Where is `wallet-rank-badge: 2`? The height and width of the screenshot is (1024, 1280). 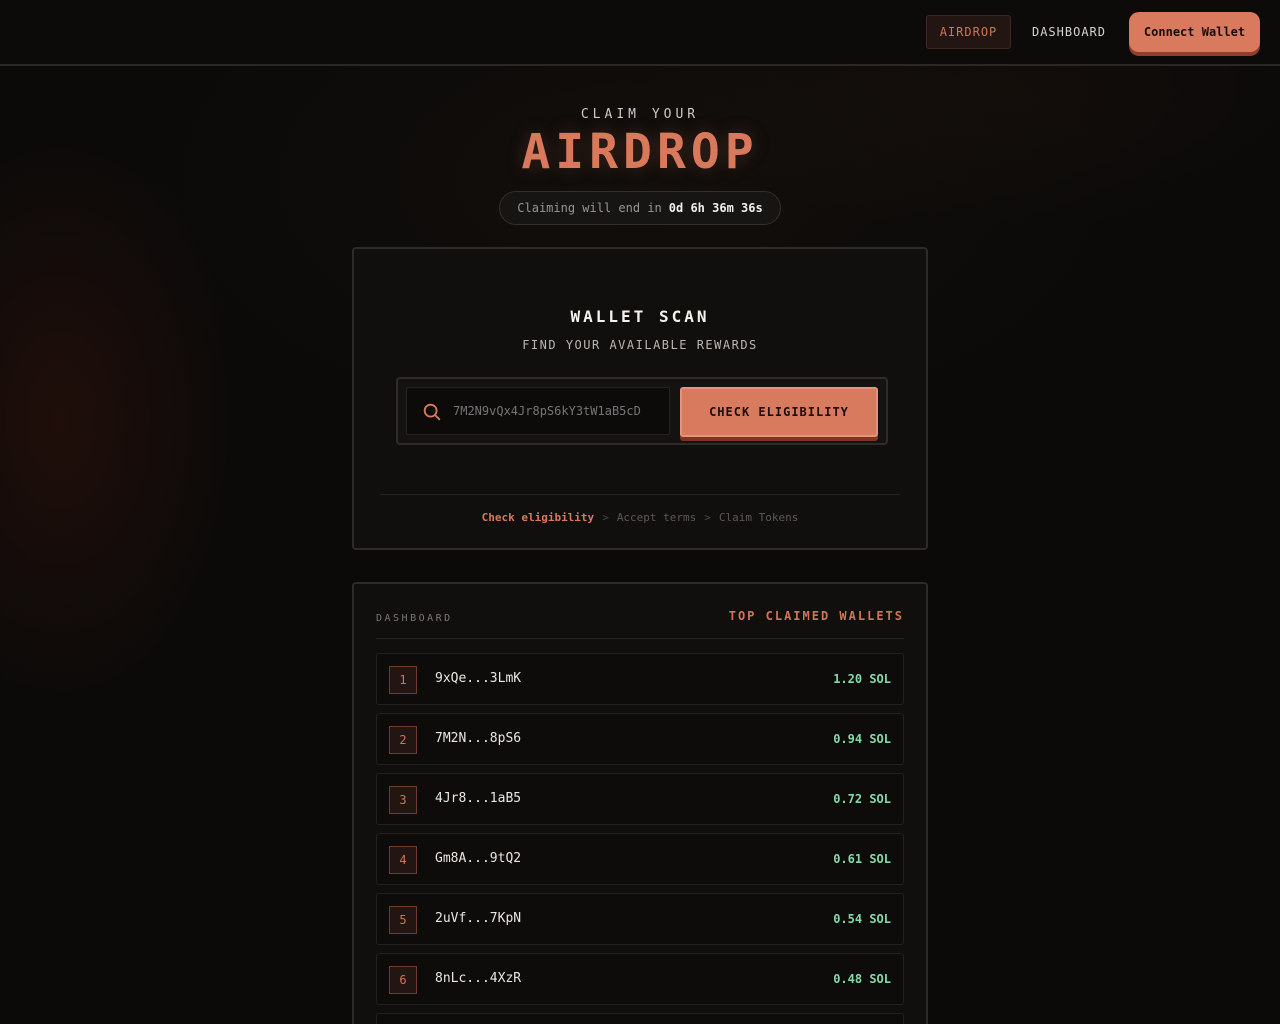 wallet-rank-badge: 2 is located at coordinates (403, 740).